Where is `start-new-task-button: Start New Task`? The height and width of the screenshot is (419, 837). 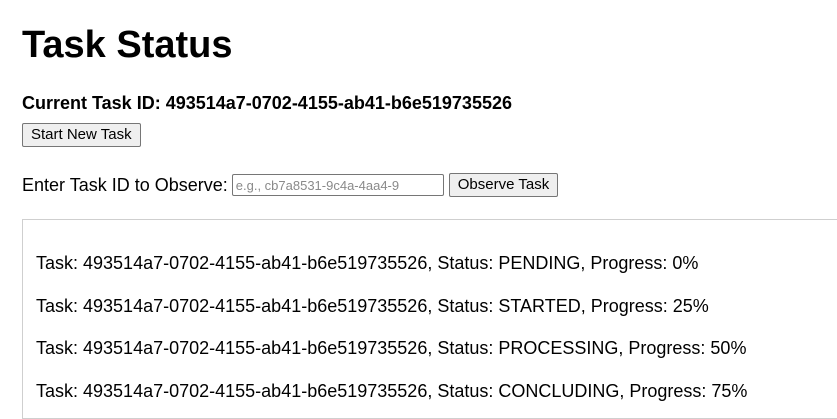
start-new-task-button: Start New Task is located at coordinates (81, 135).